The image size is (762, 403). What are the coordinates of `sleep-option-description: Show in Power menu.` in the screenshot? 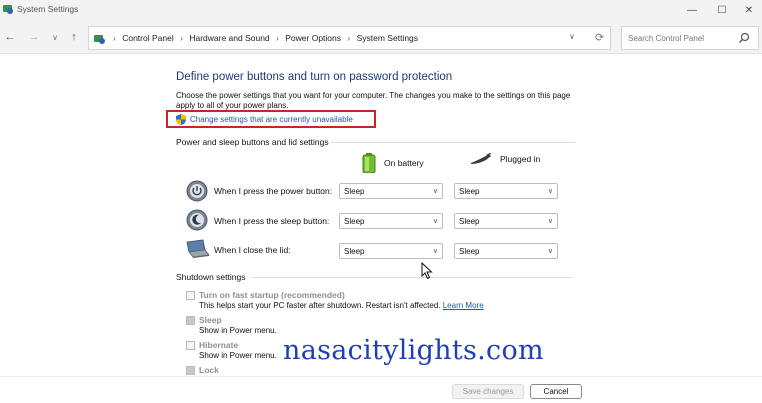 It's located at (238, 330).